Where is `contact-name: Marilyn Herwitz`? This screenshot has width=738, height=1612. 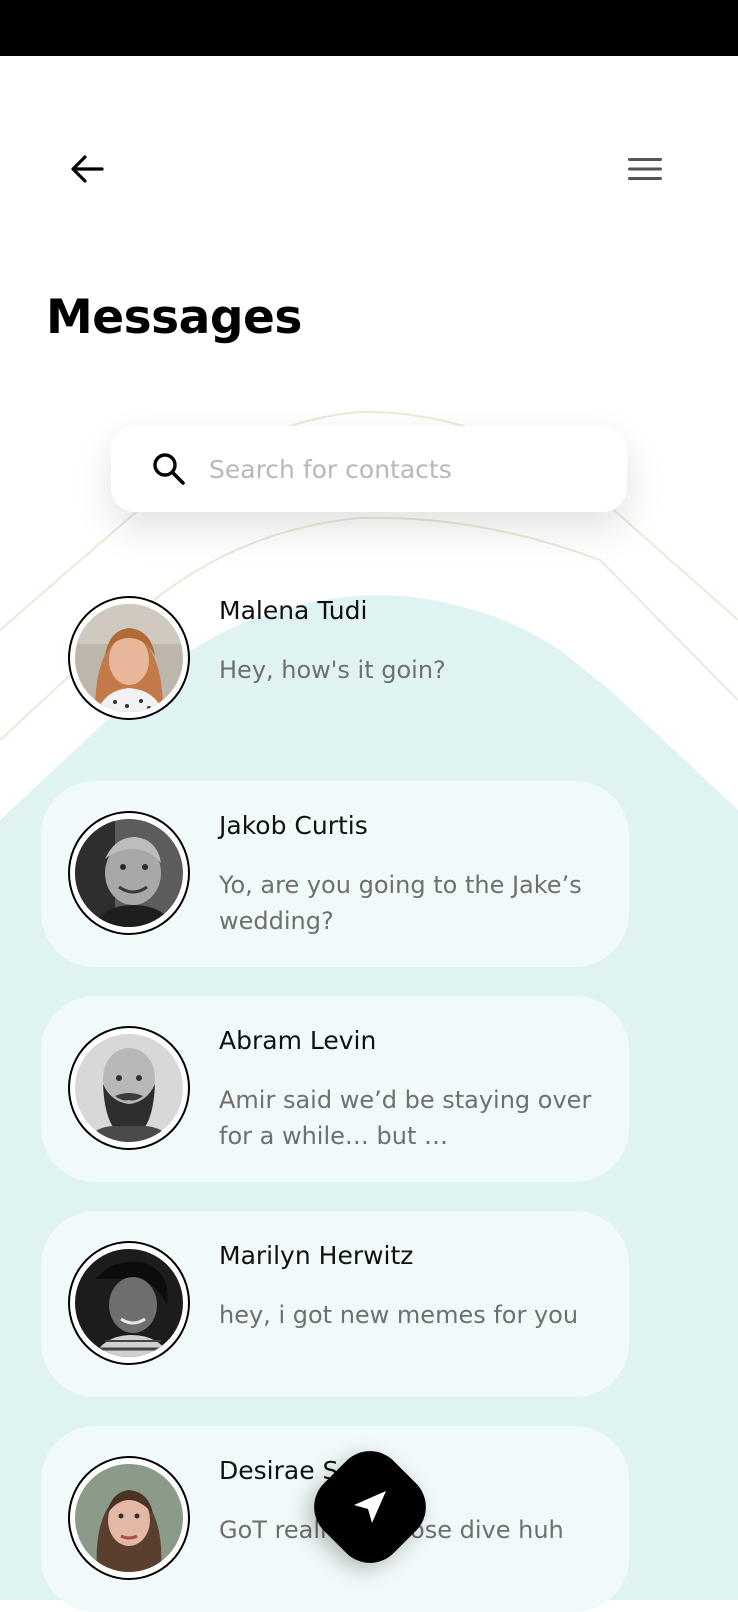 contact-name: Marilyn Herwitz is located at coordinates (316, 1255).